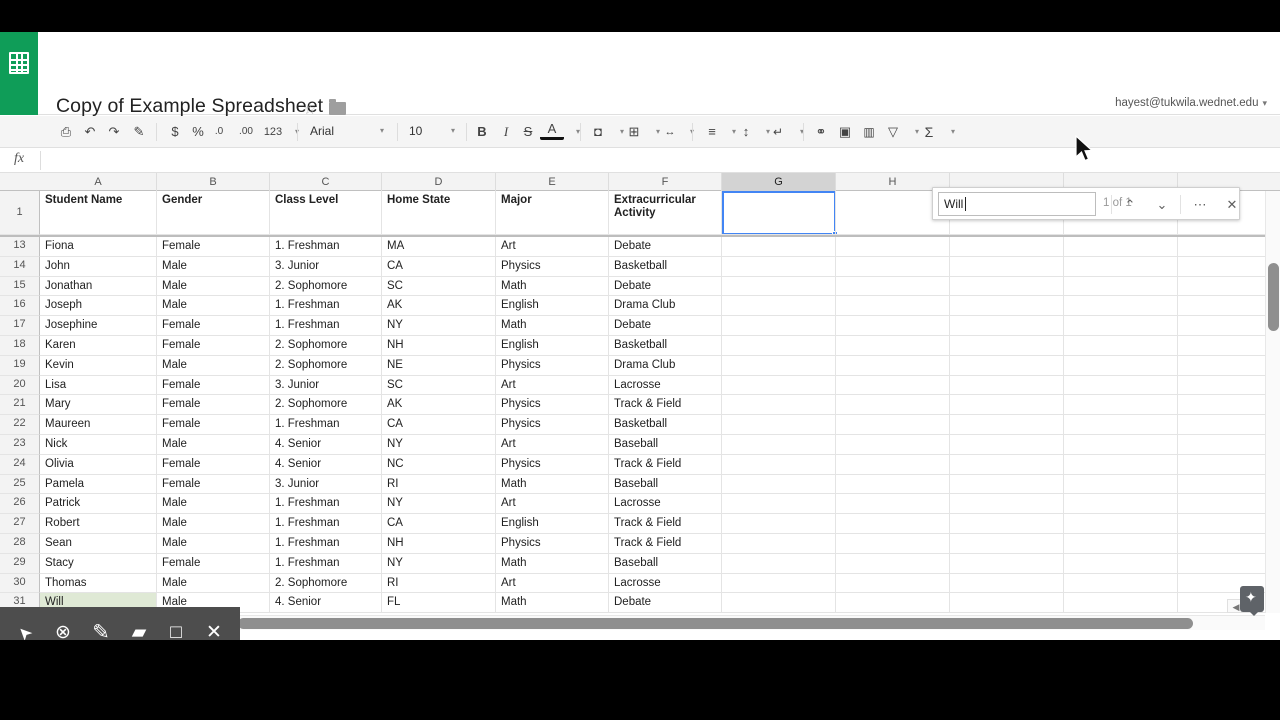 The image size is (1280, 720). What do you see at coordinates (552, 130) in the screenshot?
I see `text-color-icon: A` at bounding box center [552, 130].